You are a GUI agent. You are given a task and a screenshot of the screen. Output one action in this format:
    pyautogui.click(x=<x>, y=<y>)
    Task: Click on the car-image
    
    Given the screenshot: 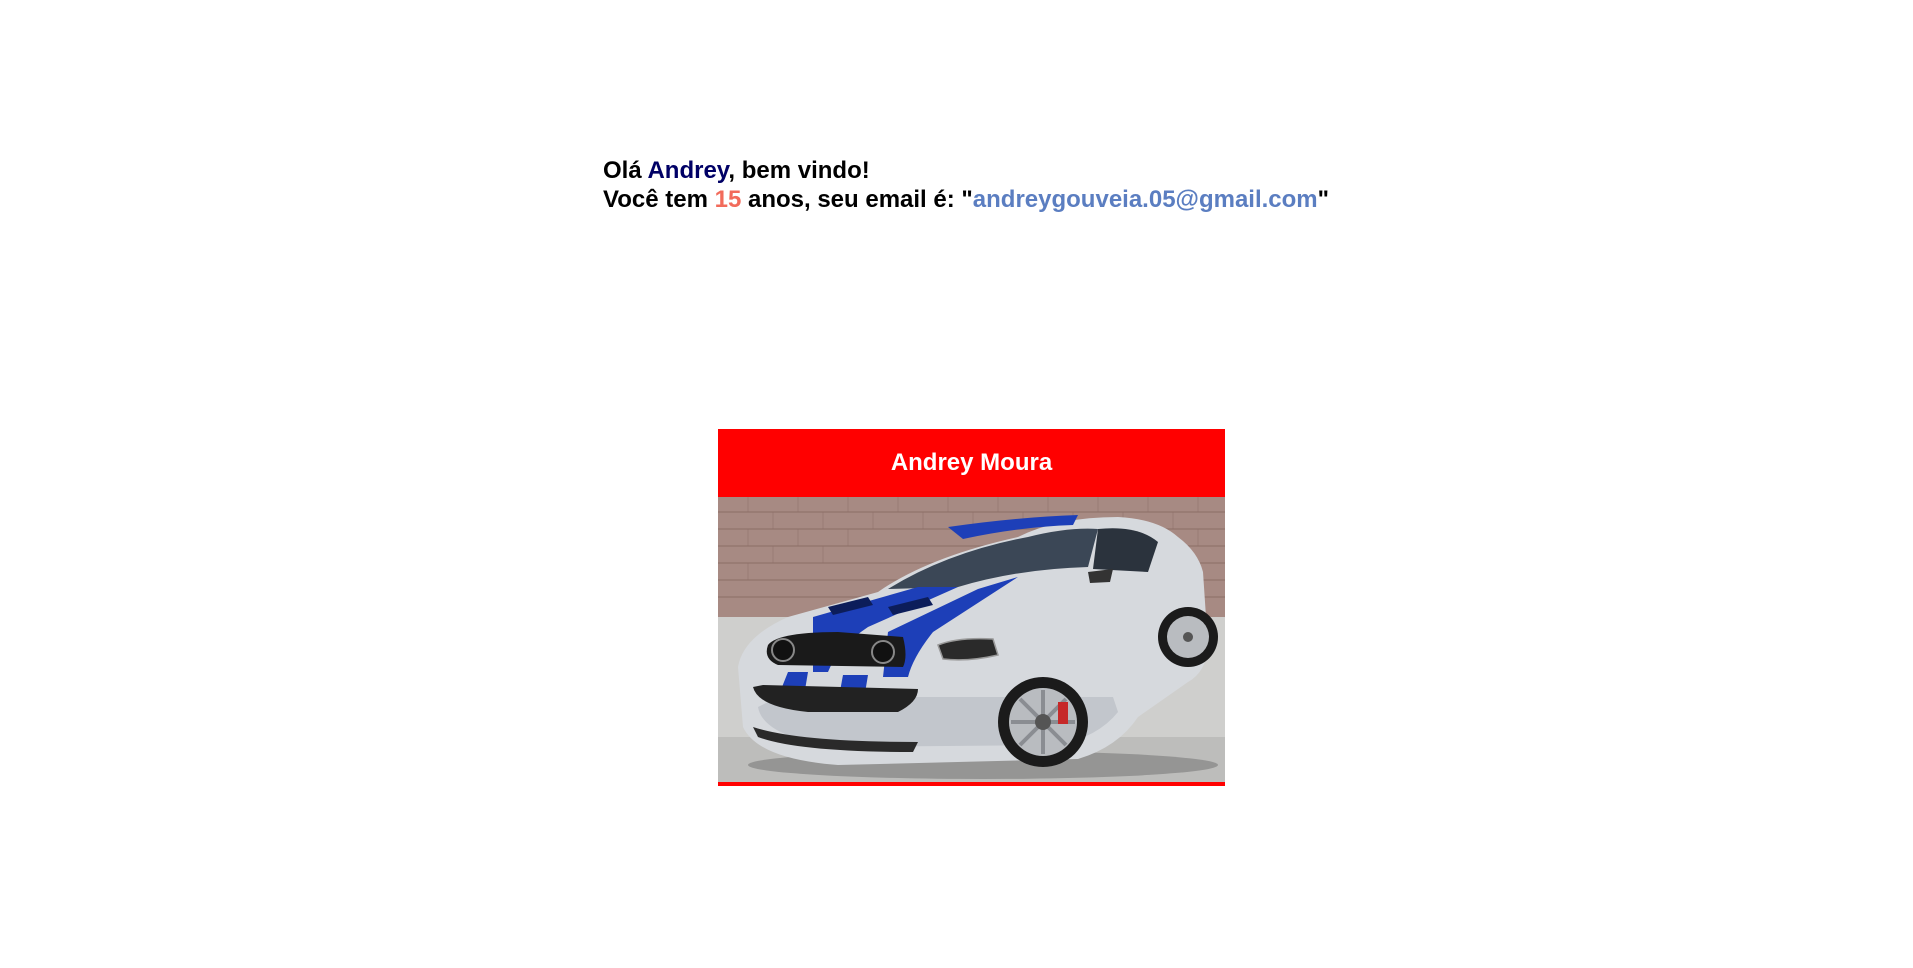 What is the action you would take?
    pyautogui.click(x=971, y=639)
    